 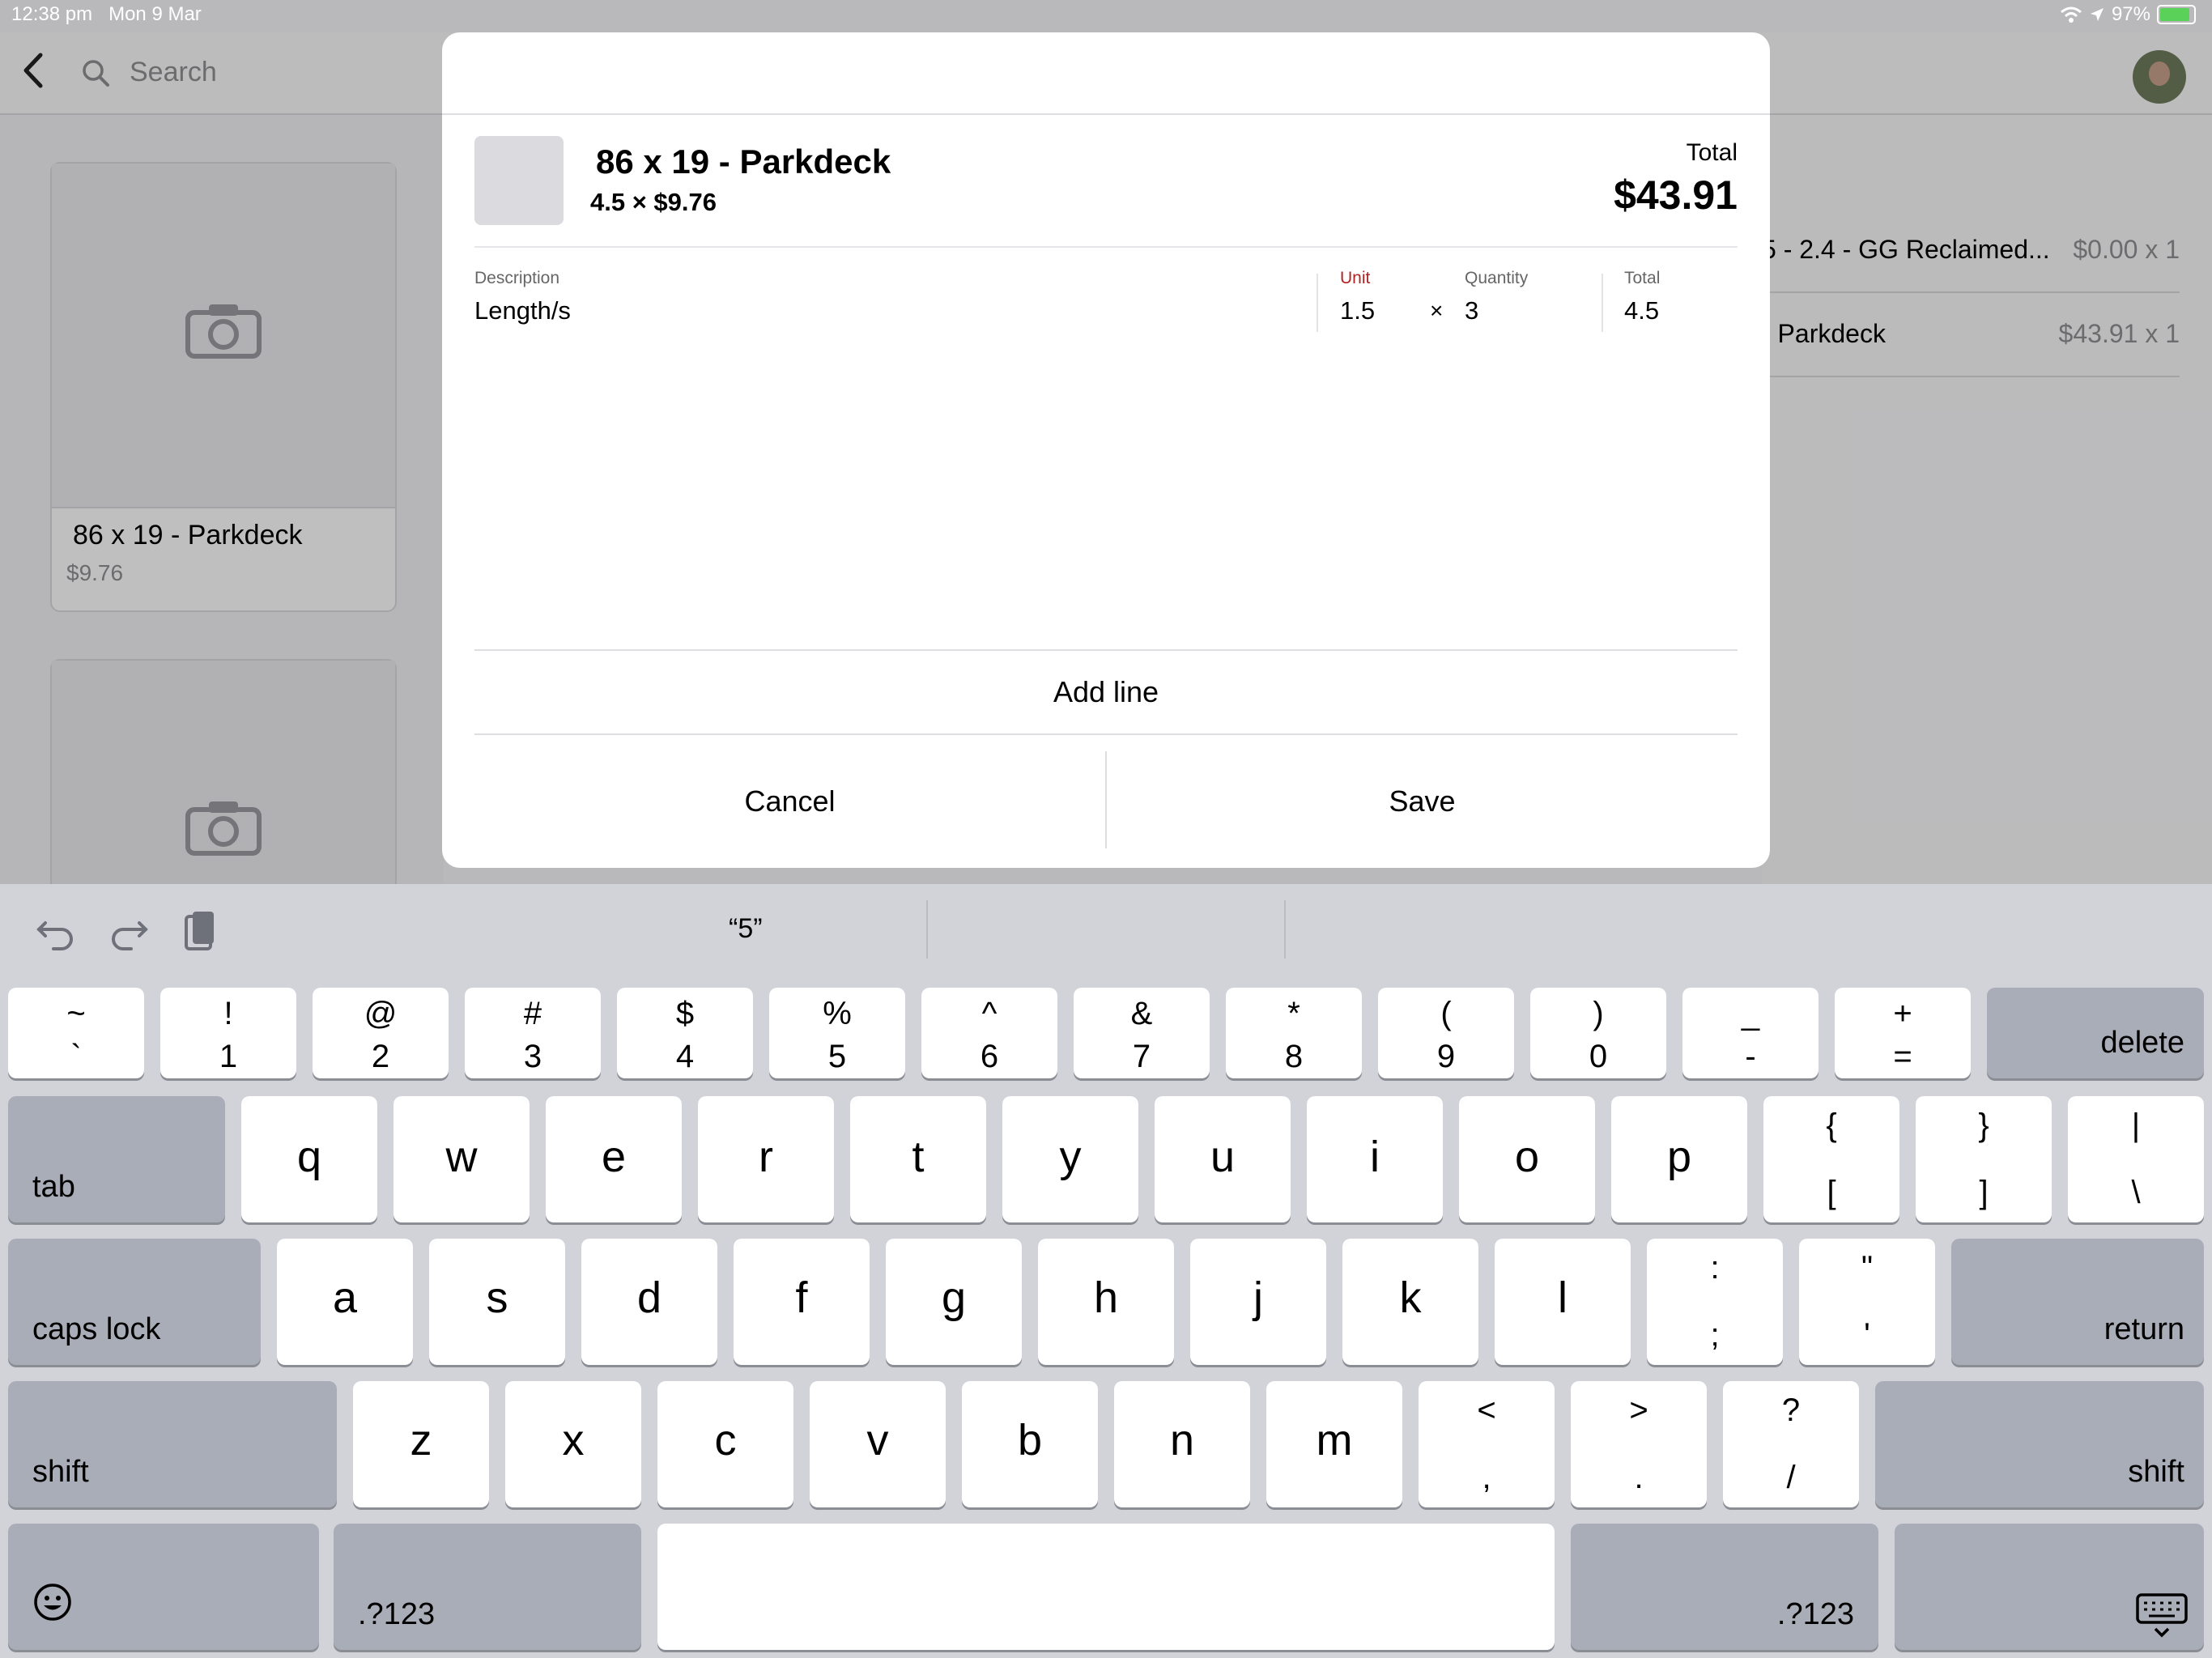 What do you see at coordinates (725, 1444) in the screenshot?
I see `key-c: c` at bounding box center [725, 1444].